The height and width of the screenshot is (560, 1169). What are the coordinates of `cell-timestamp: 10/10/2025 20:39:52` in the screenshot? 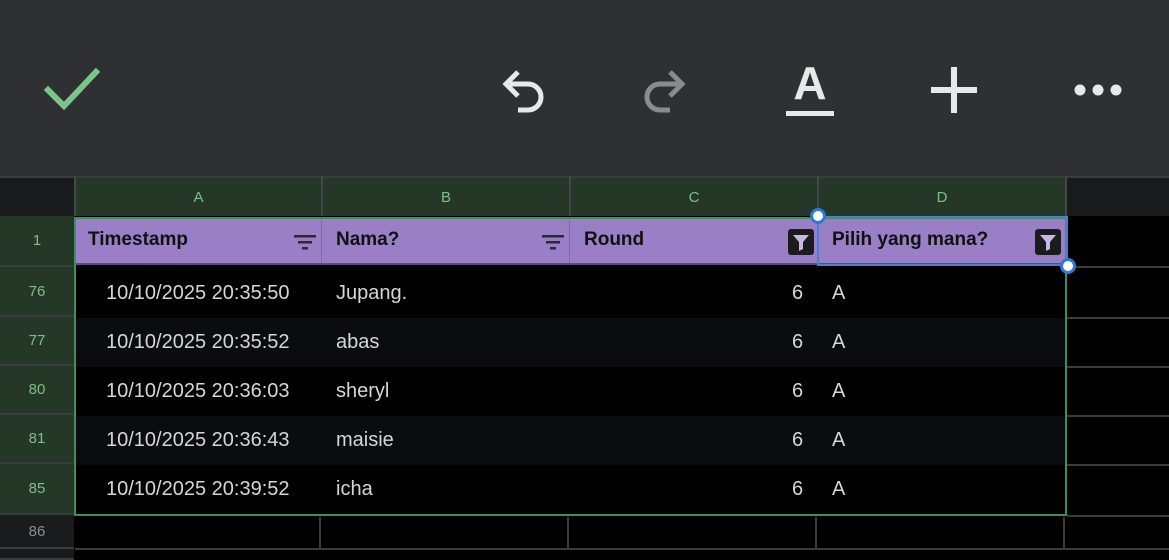 It's located at (198, 489).